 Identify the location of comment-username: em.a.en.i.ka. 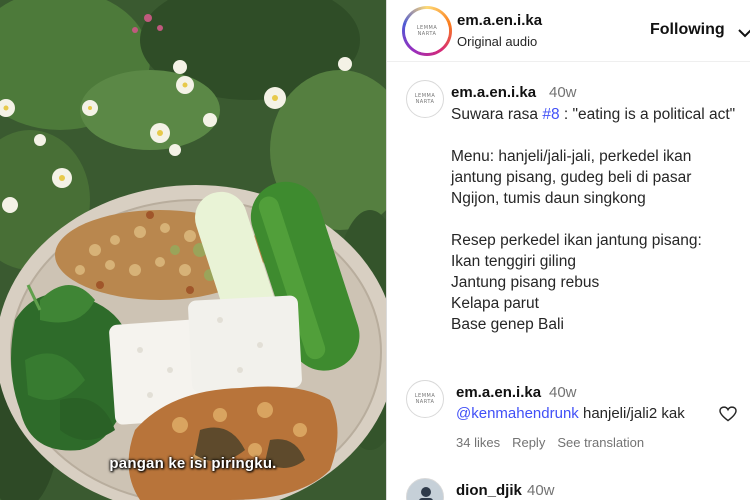
(498, 392).